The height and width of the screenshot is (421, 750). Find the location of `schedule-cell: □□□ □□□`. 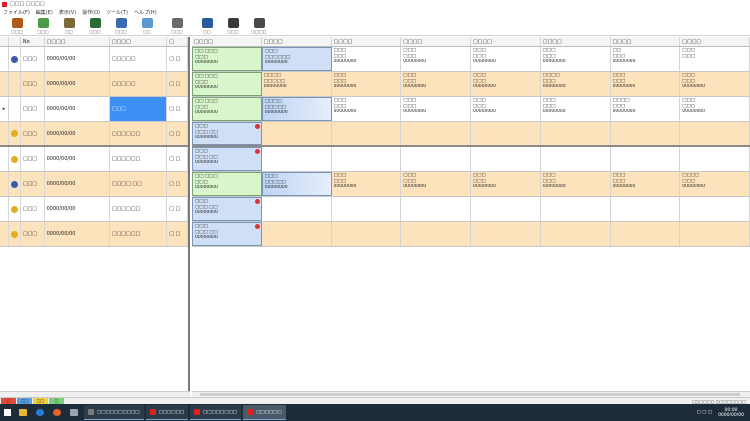

schedule-cell: □□□ □□□ is located at coordinates (715, 59).